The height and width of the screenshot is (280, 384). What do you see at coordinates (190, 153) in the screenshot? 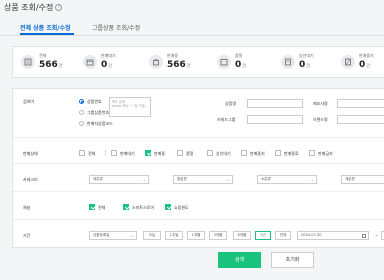
I see `checkbox-label: 품절` at bounding box center [190, 153].